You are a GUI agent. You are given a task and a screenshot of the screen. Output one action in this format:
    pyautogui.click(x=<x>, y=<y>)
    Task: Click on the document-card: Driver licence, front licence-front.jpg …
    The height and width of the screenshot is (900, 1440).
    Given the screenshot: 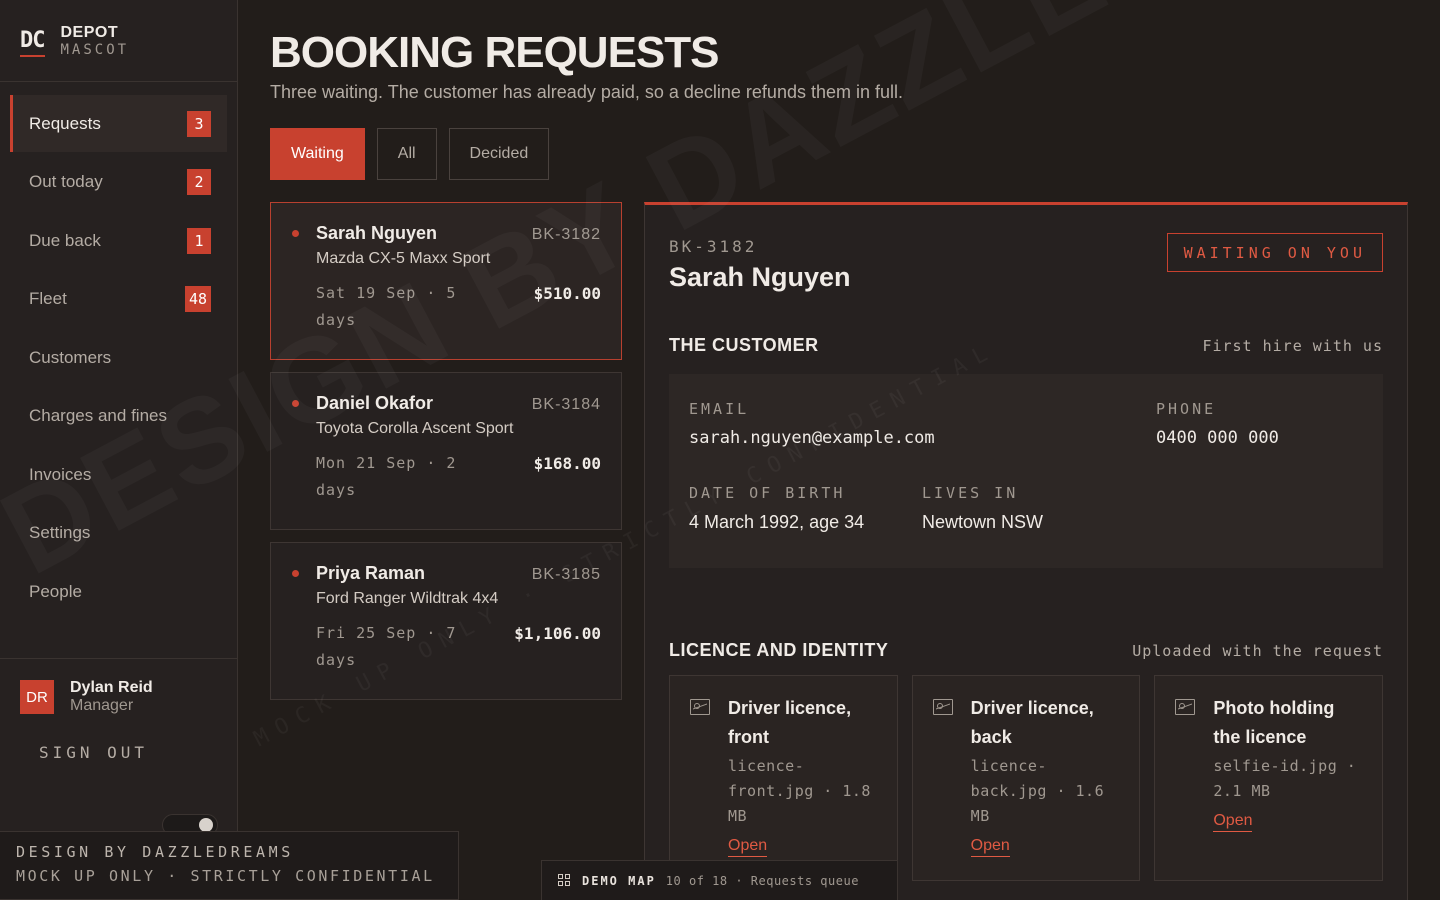 What is the action you would take?
    pyautogui.click(x=783, y=778)
    